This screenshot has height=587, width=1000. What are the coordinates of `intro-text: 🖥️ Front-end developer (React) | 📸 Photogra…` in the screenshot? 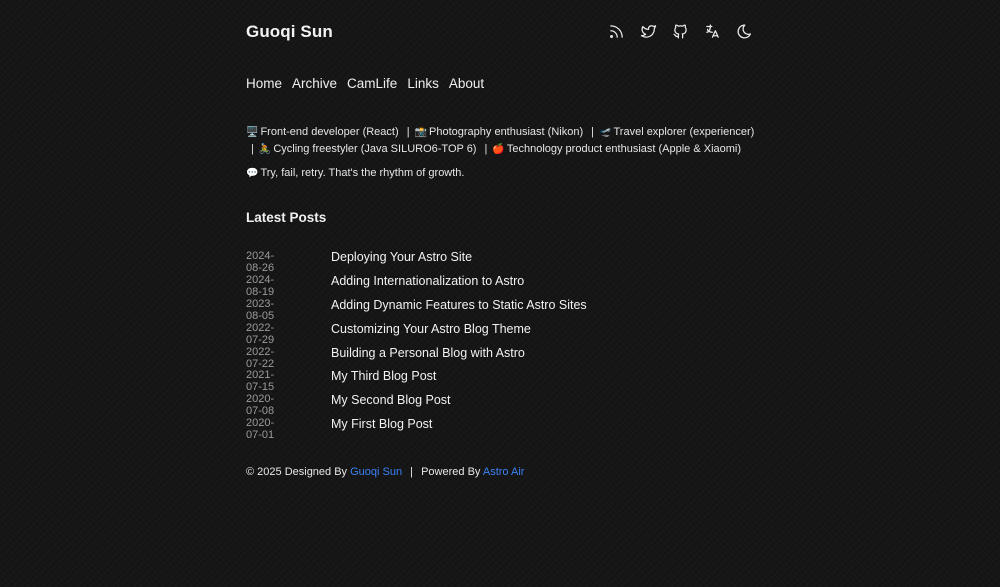 It's located at (502, 141).